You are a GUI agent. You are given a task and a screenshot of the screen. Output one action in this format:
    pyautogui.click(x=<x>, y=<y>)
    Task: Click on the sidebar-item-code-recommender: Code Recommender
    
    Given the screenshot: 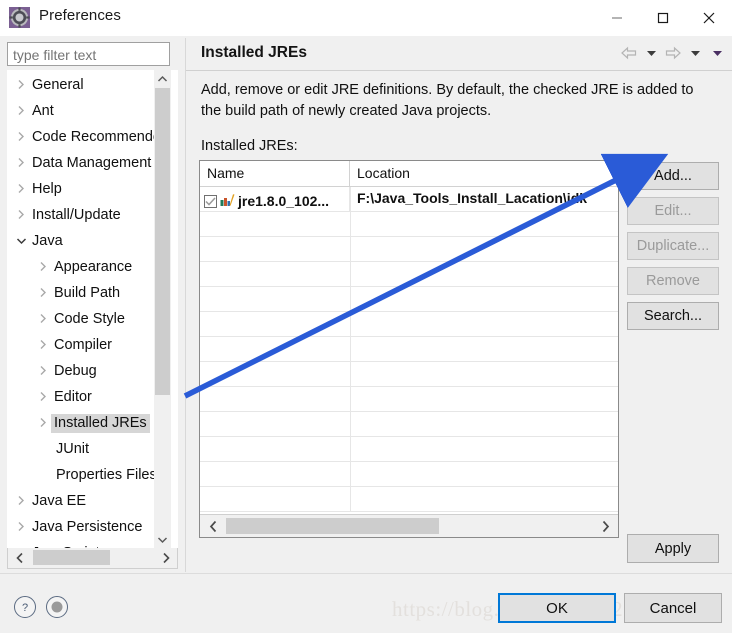 What is the action you would take?
    pyautogui.click(x=86, y=137)
    